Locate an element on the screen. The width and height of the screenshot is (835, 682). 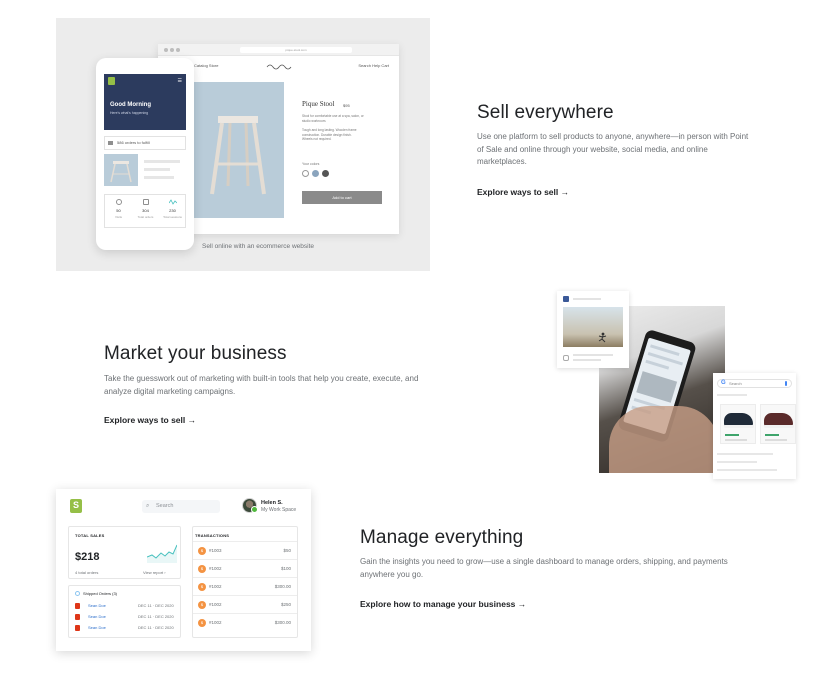
search-icon: ⌕ is located at coordinates (148, 506).